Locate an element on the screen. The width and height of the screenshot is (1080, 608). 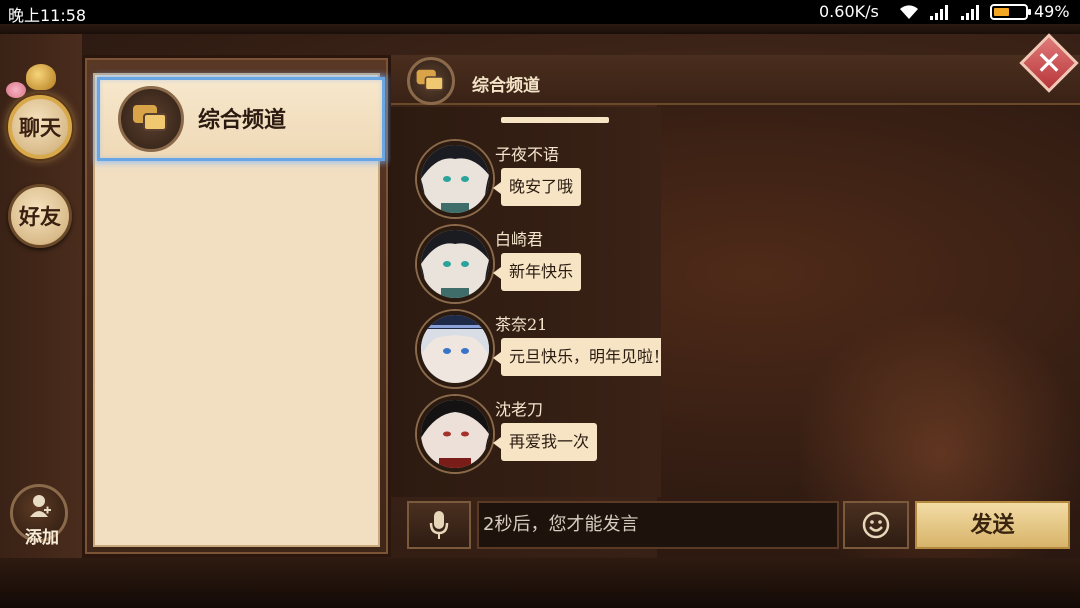
channel-header-icon is located at coordinates (431, 81).